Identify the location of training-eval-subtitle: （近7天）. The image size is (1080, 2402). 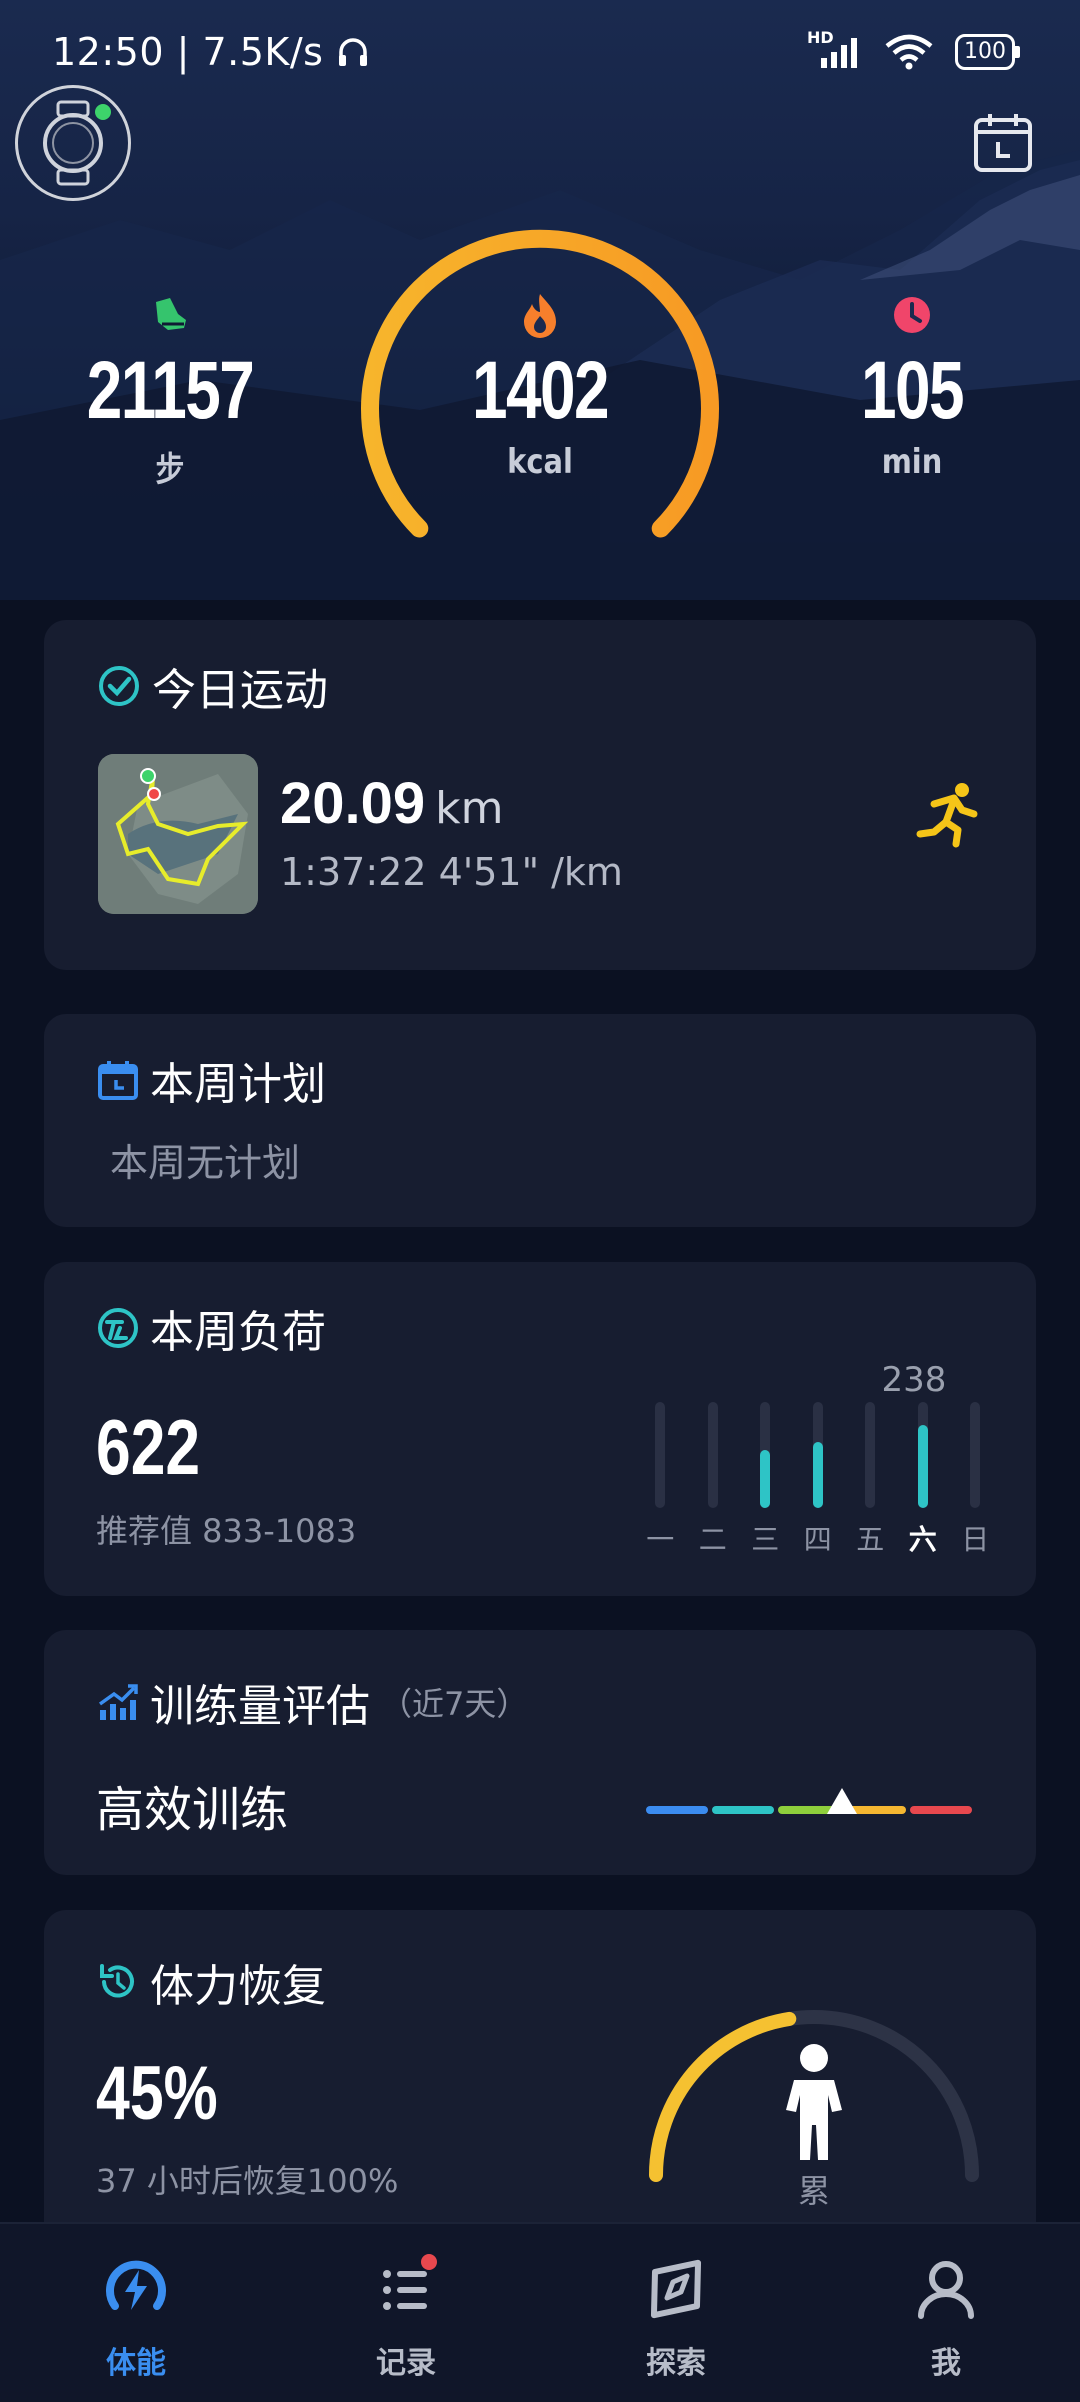
(454, 1704).